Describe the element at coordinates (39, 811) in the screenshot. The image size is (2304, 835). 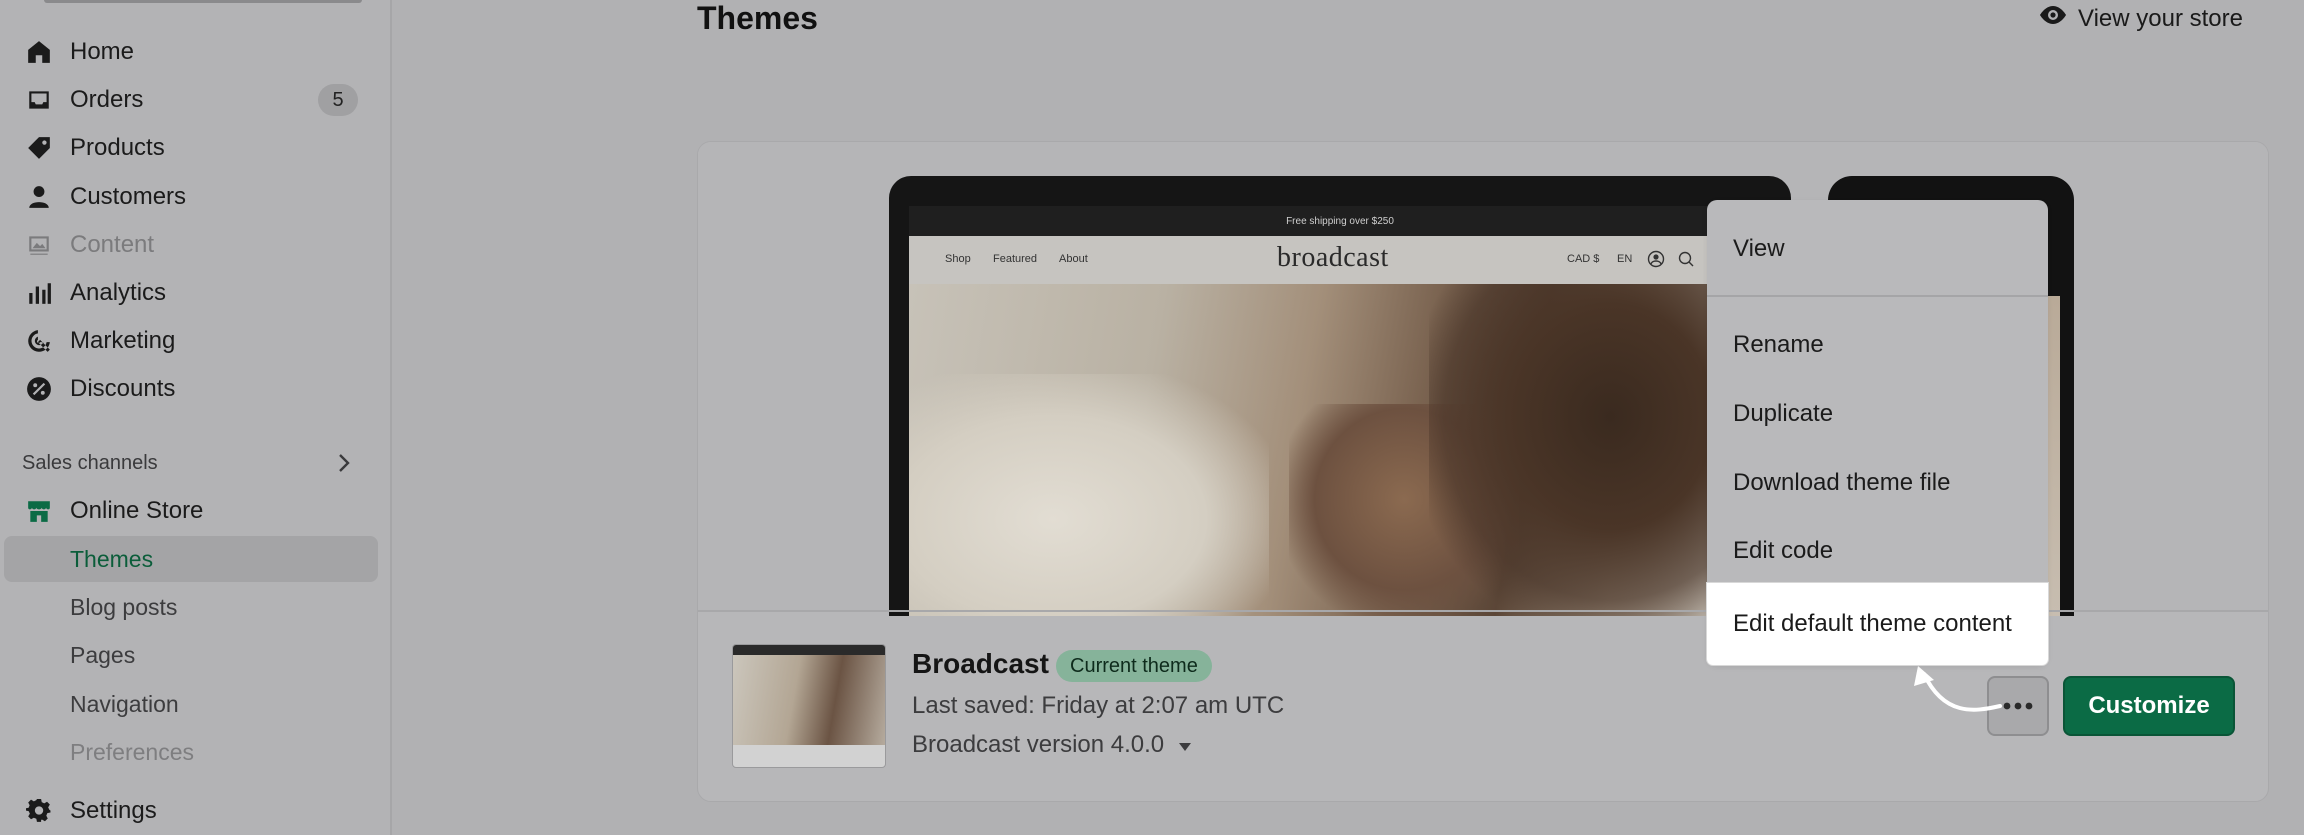
I see `gear-icon` at that location.